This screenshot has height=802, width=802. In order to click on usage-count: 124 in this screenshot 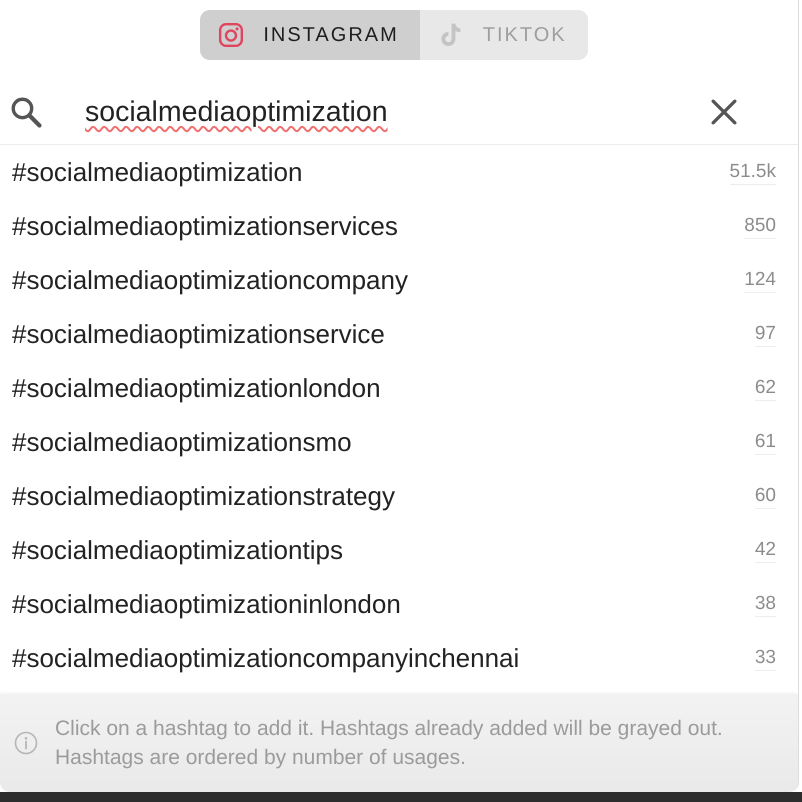, I will do `click(760, 280)`.